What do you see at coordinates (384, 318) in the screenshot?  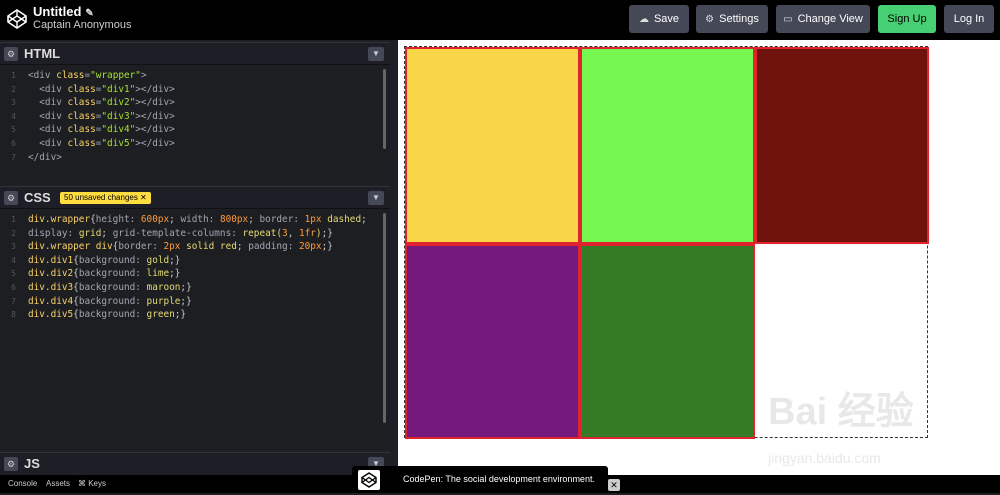 I see `css-scrollbar` at bounding box center [384, 318].